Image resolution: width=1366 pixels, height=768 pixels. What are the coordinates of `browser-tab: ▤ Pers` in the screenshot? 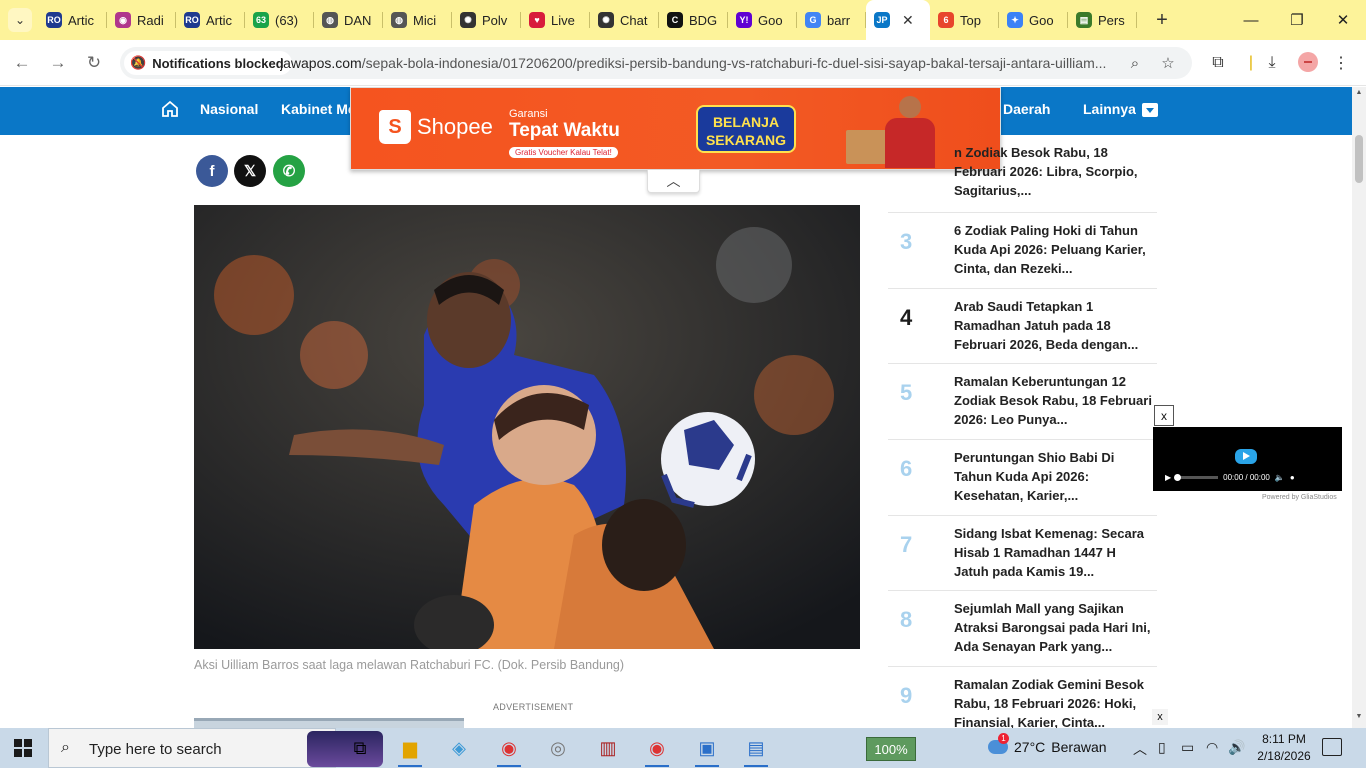 It's located at (1102, 20).